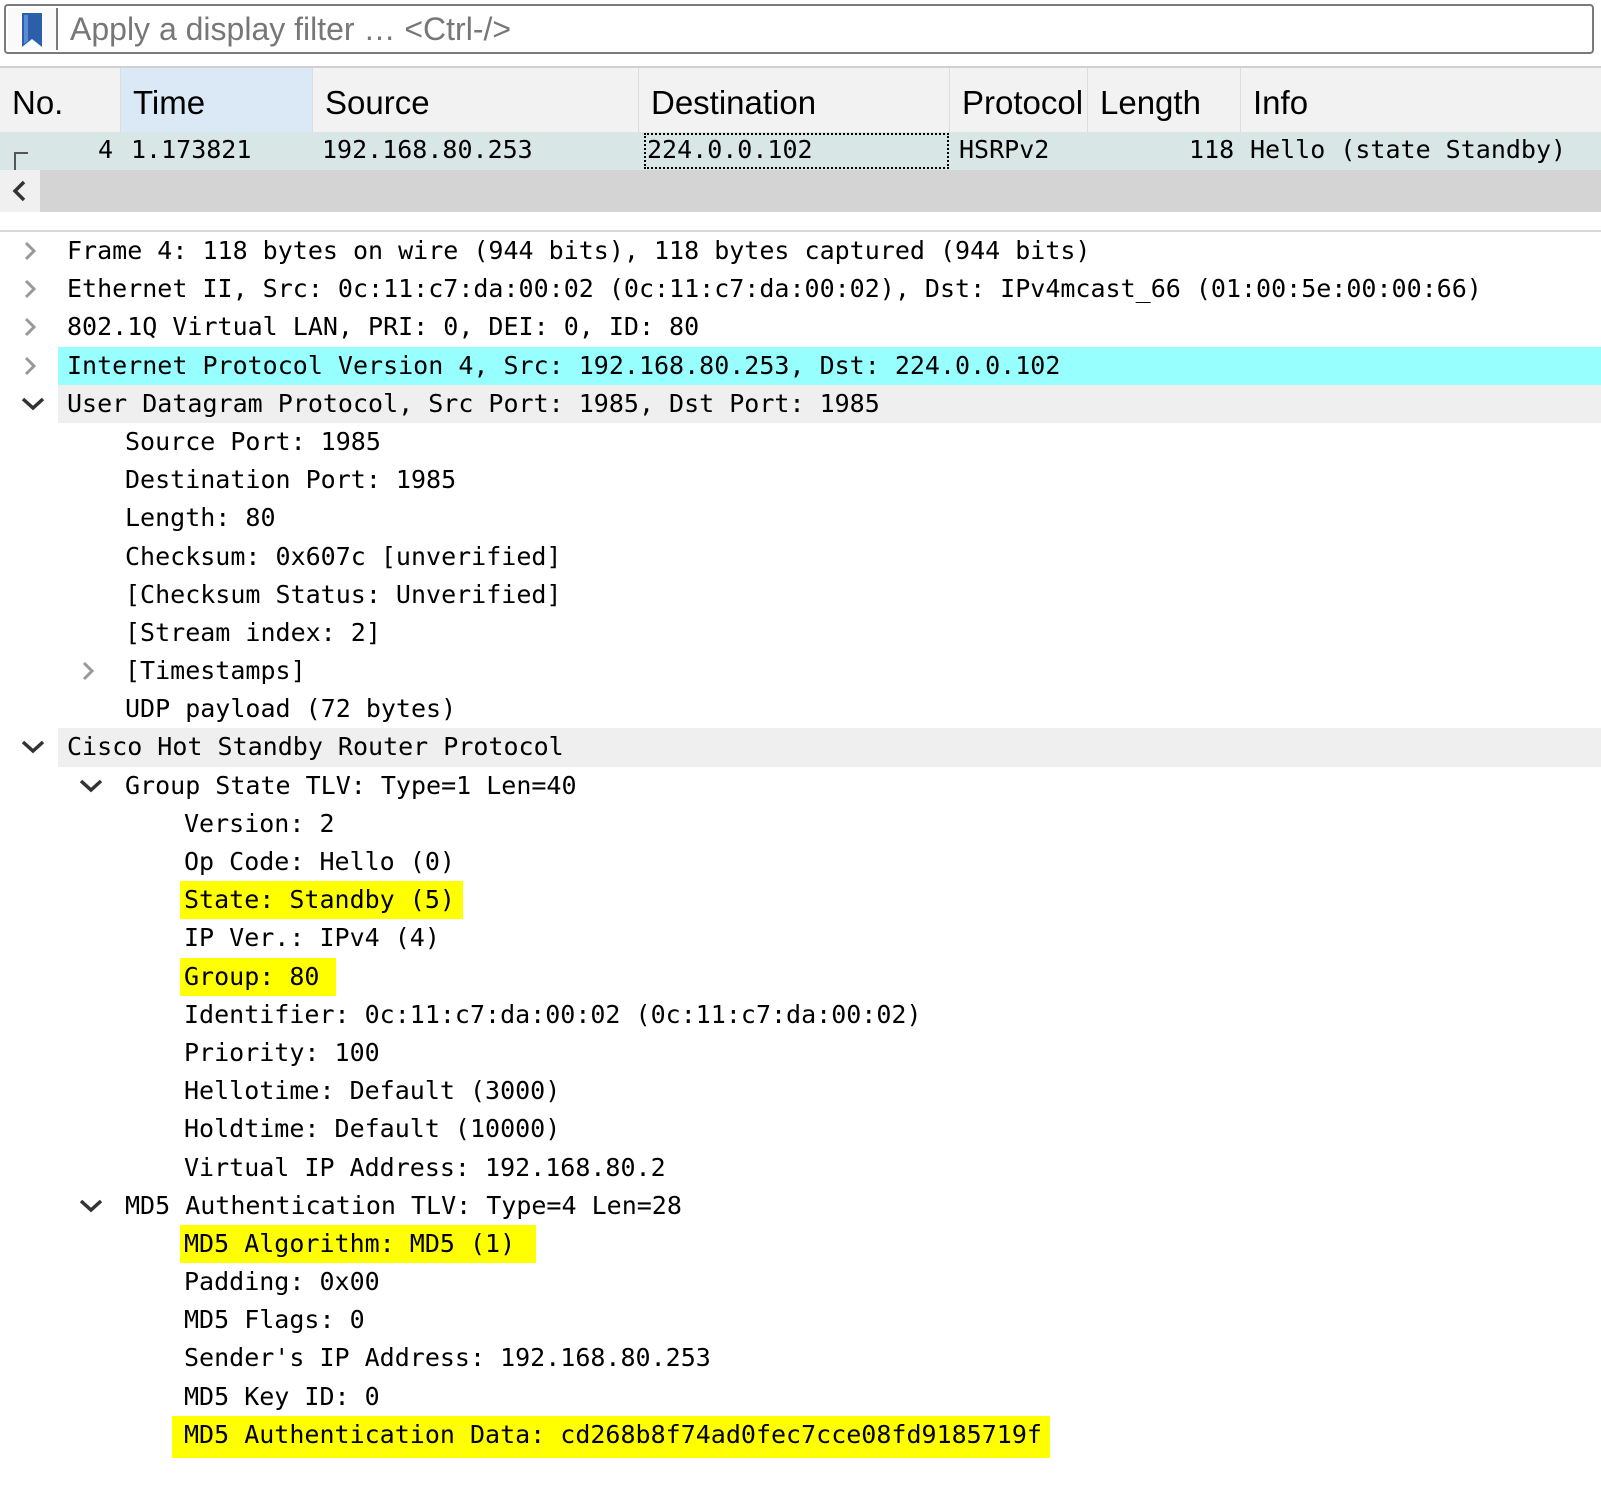  Describe the element at coordinates (291, 709) in the screenshot. I see `tree-item-label: UDP payload (72 bytes)` at that location.